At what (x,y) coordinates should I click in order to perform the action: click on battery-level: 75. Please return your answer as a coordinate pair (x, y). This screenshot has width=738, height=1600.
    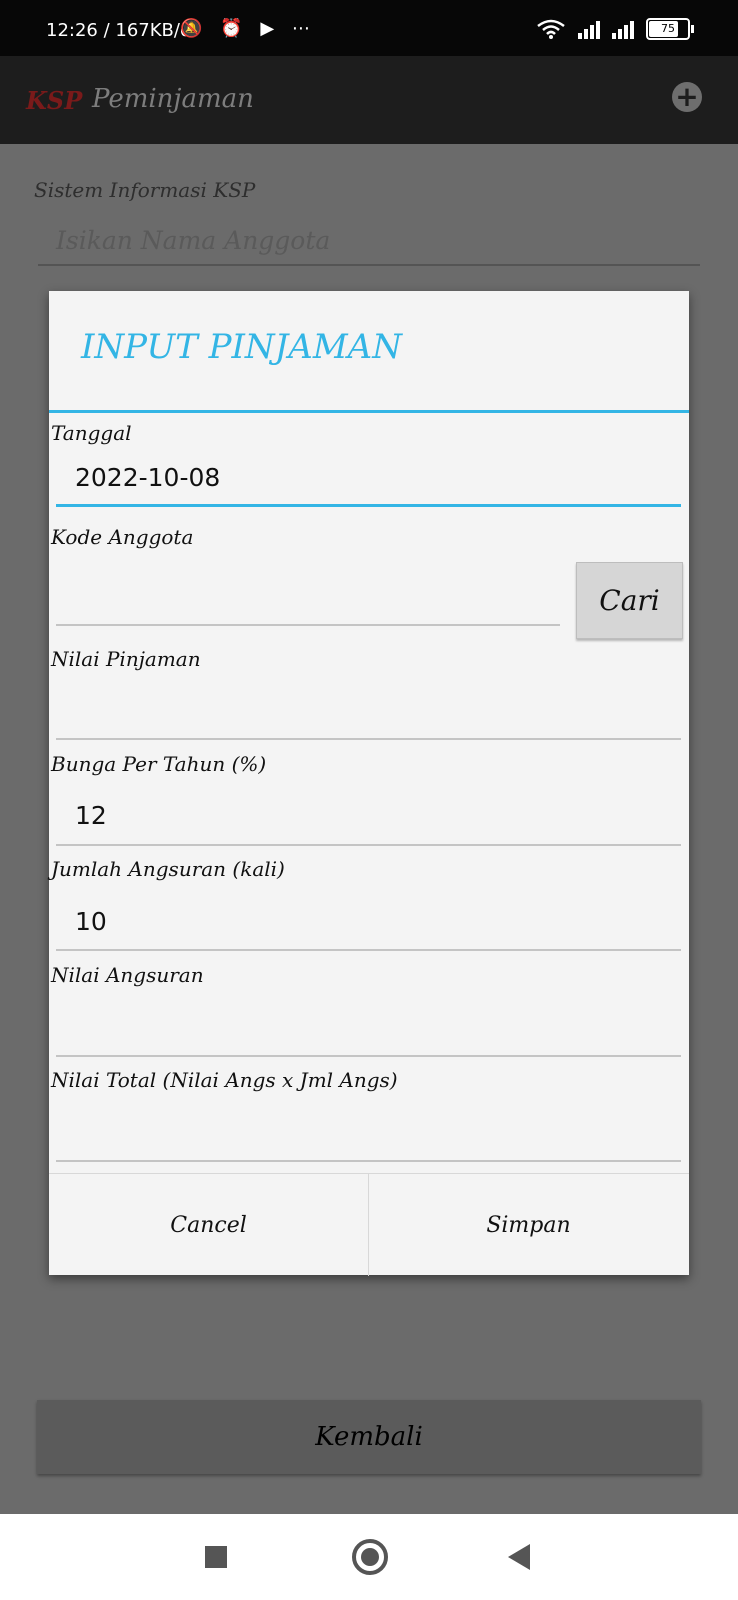
    Looking at the image, I should click on (668, 28).